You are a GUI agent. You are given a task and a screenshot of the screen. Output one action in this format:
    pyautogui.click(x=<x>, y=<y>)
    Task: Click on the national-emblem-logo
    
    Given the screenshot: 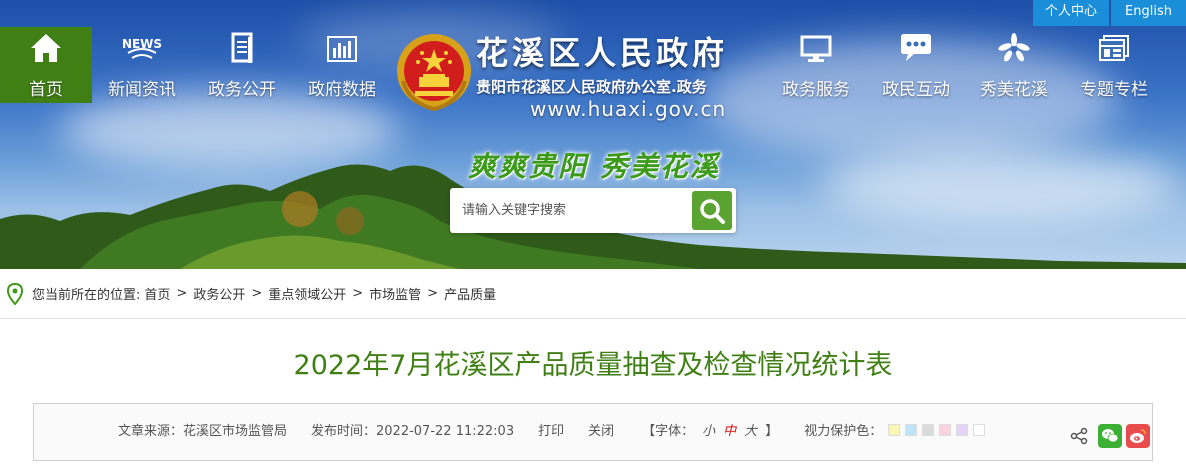 What is the action you would take?
    pyautogui.click(x=434, y=73)
    